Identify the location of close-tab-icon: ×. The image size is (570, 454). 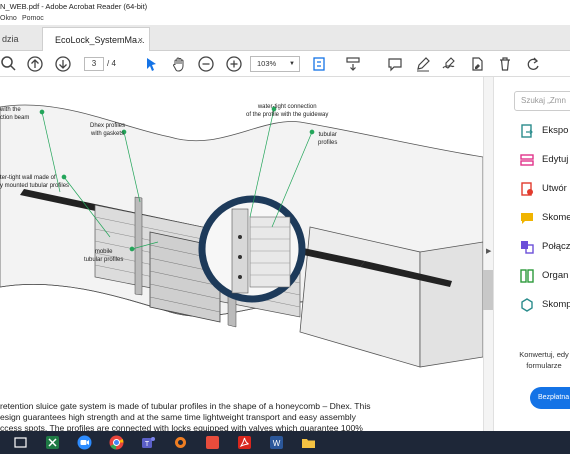
(140, 40).